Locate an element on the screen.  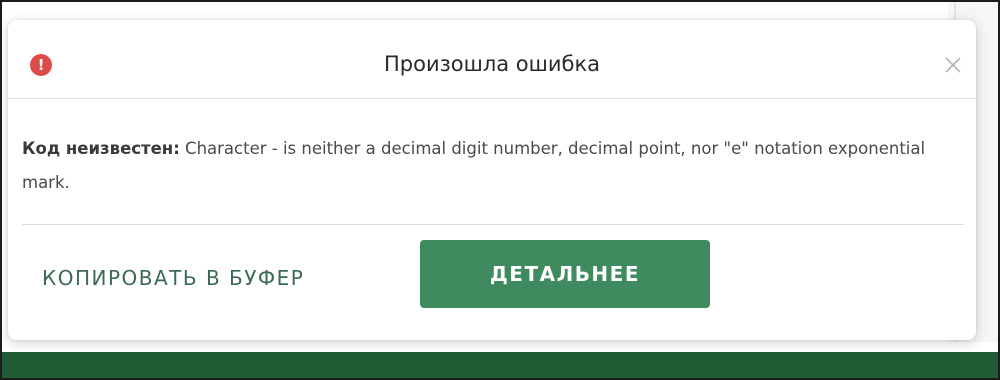
close-icon is located at coordinates (953, 65).